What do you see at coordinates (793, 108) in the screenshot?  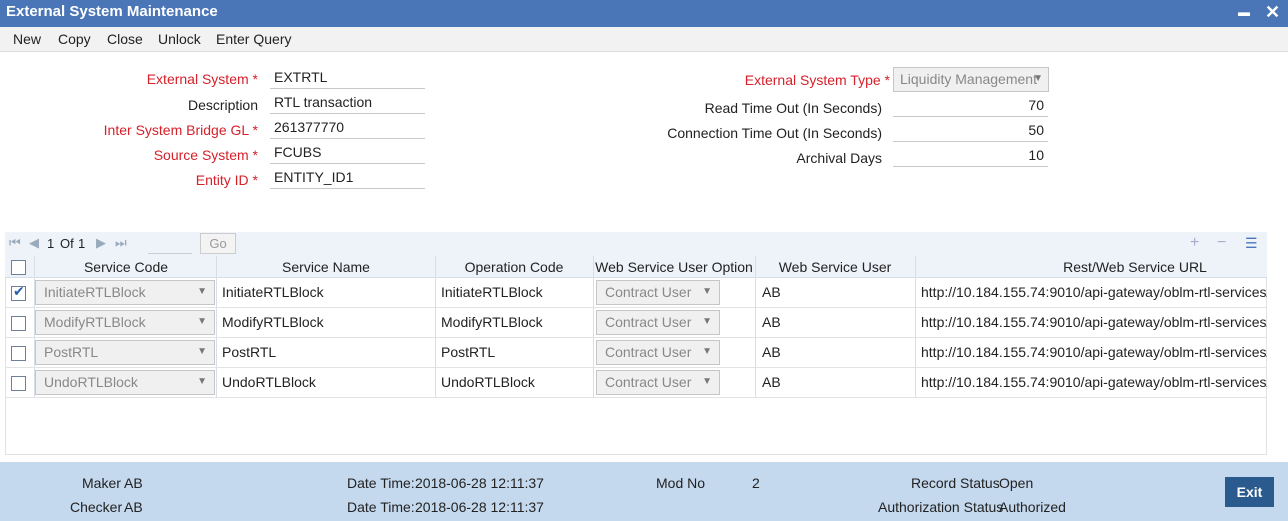 I see `read-timeout-label: Read Time Out (In Seconds)` at bounding box center [793, 108].